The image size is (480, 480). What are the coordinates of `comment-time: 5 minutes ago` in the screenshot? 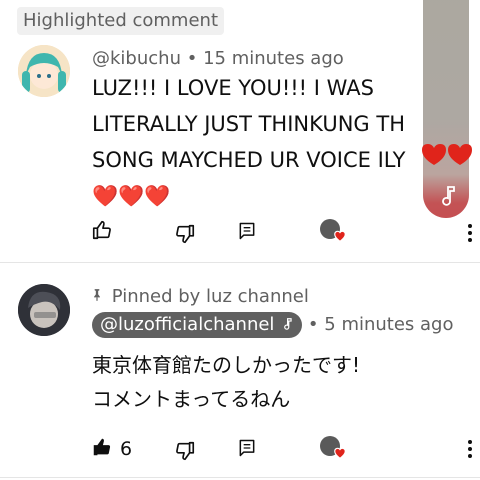 It's located at (389, 324).